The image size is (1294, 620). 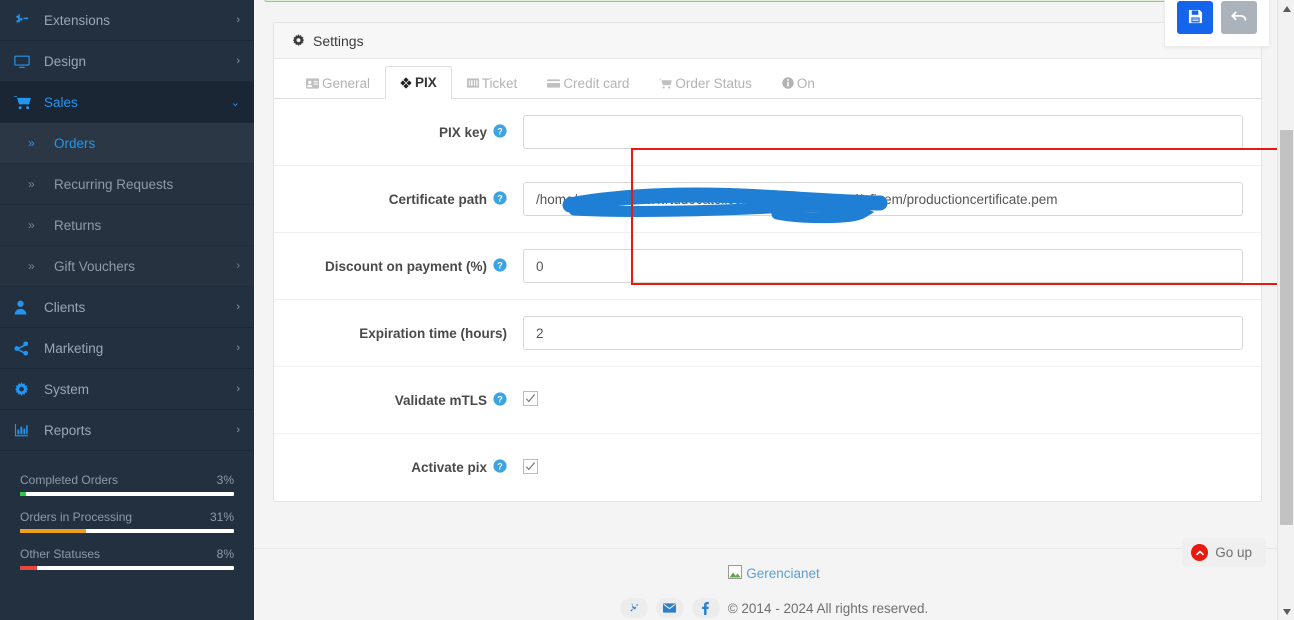 I want to click on tab-ticket: Ticket, so click(x=492, y=82).